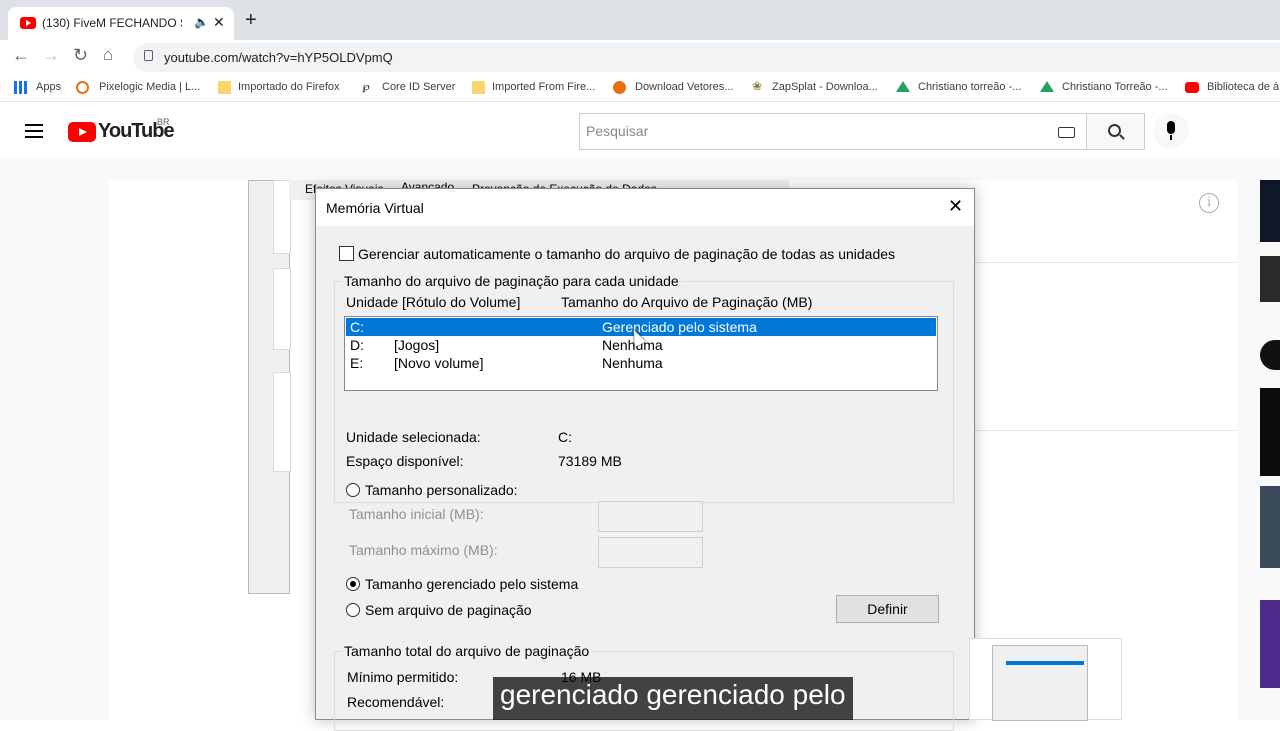 The height and width of the screenshot is (731, 1280). Describe the element at coordinates (51, 55) in the screenshot. I see `forward-icon: →` at that location.